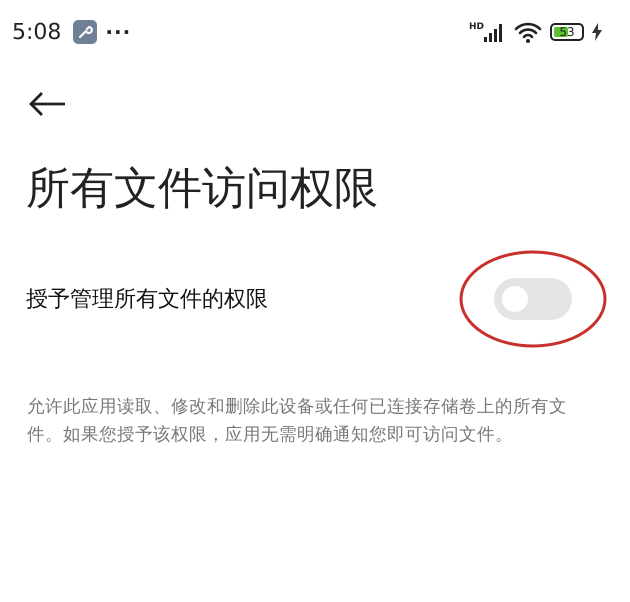 This screenshot has width=630, height=602. I want to click on wifi-icon, so click(528, 32).